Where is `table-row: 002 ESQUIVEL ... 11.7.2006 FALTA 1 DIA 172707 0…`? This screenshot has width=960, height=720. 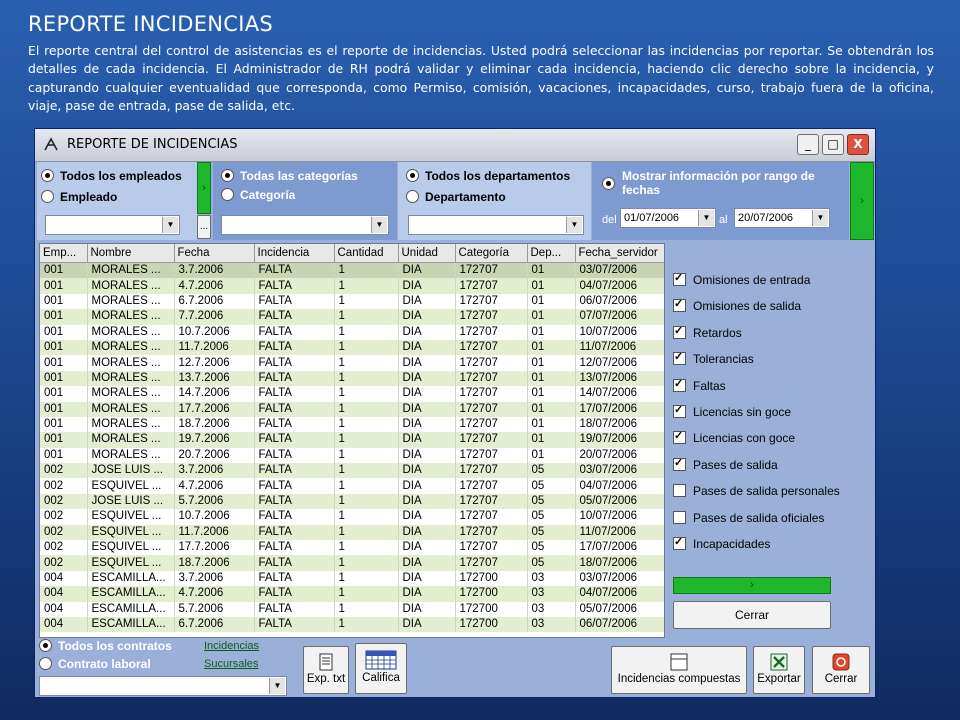
table-row: 002 ESQUIVEL ... 11.7.2006 FALTA 1 DIA 172707 0… is located at coordinates (352, 532).